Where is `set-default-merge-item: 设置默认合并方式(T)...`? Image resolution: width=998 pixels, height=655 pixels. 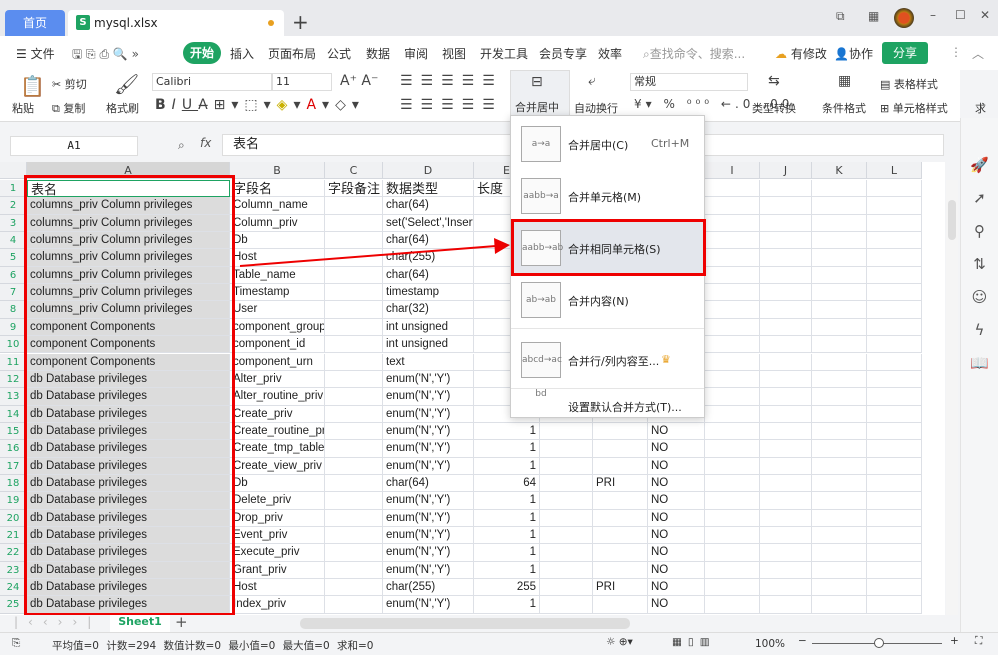 set-default-merge-item: 设置默认合并方式(T)... is located at coordinates (625, 407).